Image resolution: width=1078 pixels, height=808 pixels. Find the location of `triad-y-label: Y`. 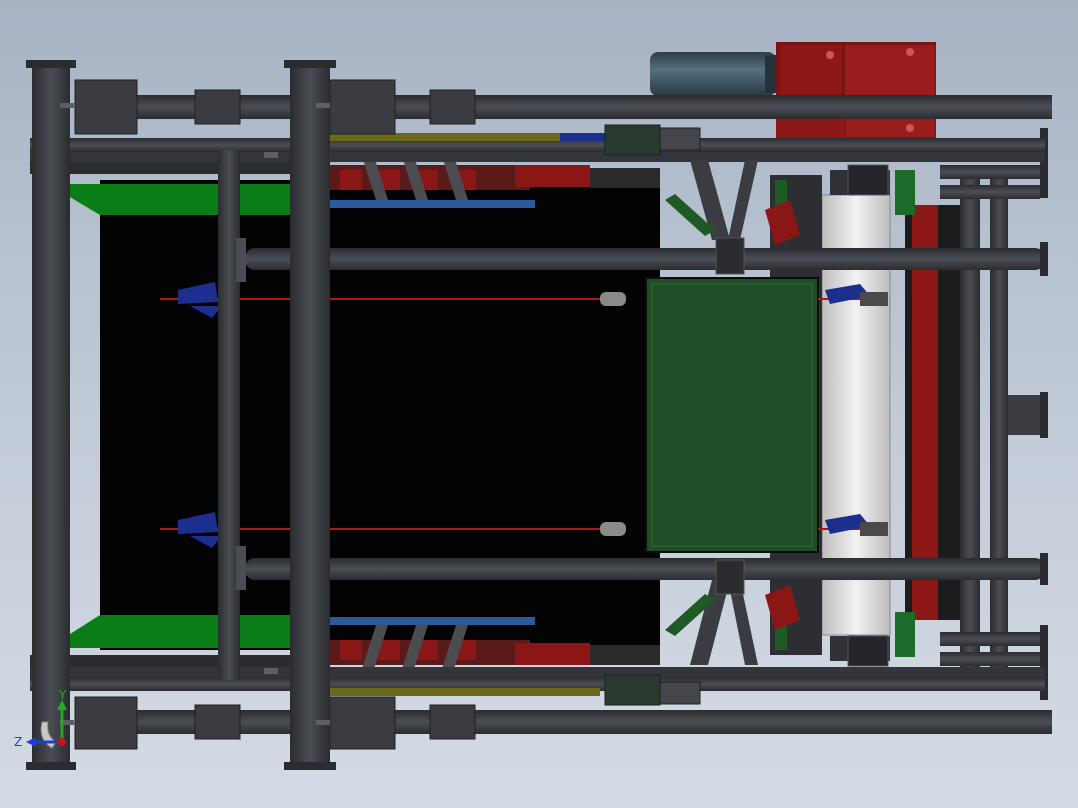

triad-y-label: Y is located at coordinates (62, 695).